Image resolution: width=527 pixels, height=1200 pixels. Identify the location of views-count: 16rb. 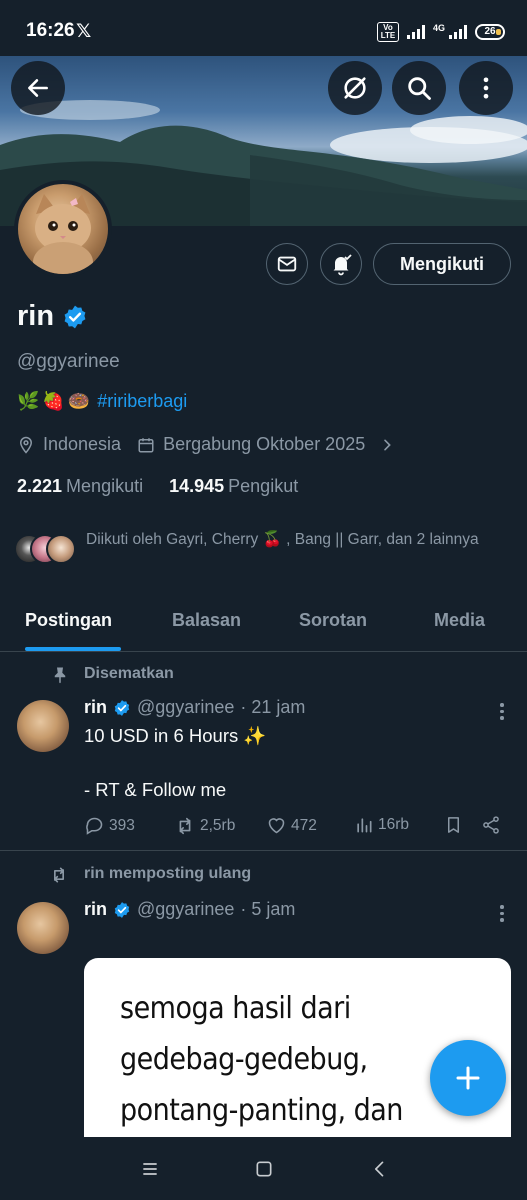
(394, 824).